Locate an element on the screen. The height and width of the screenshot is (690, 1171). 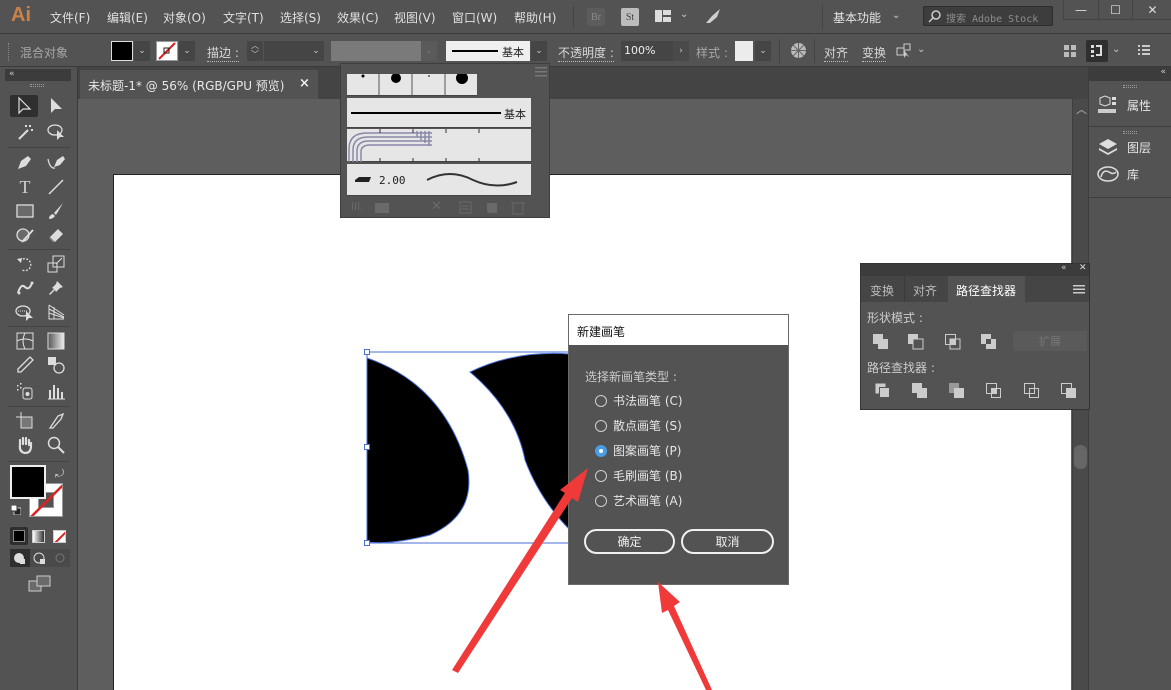
rotate-tool is located at coordinates (25, 264).